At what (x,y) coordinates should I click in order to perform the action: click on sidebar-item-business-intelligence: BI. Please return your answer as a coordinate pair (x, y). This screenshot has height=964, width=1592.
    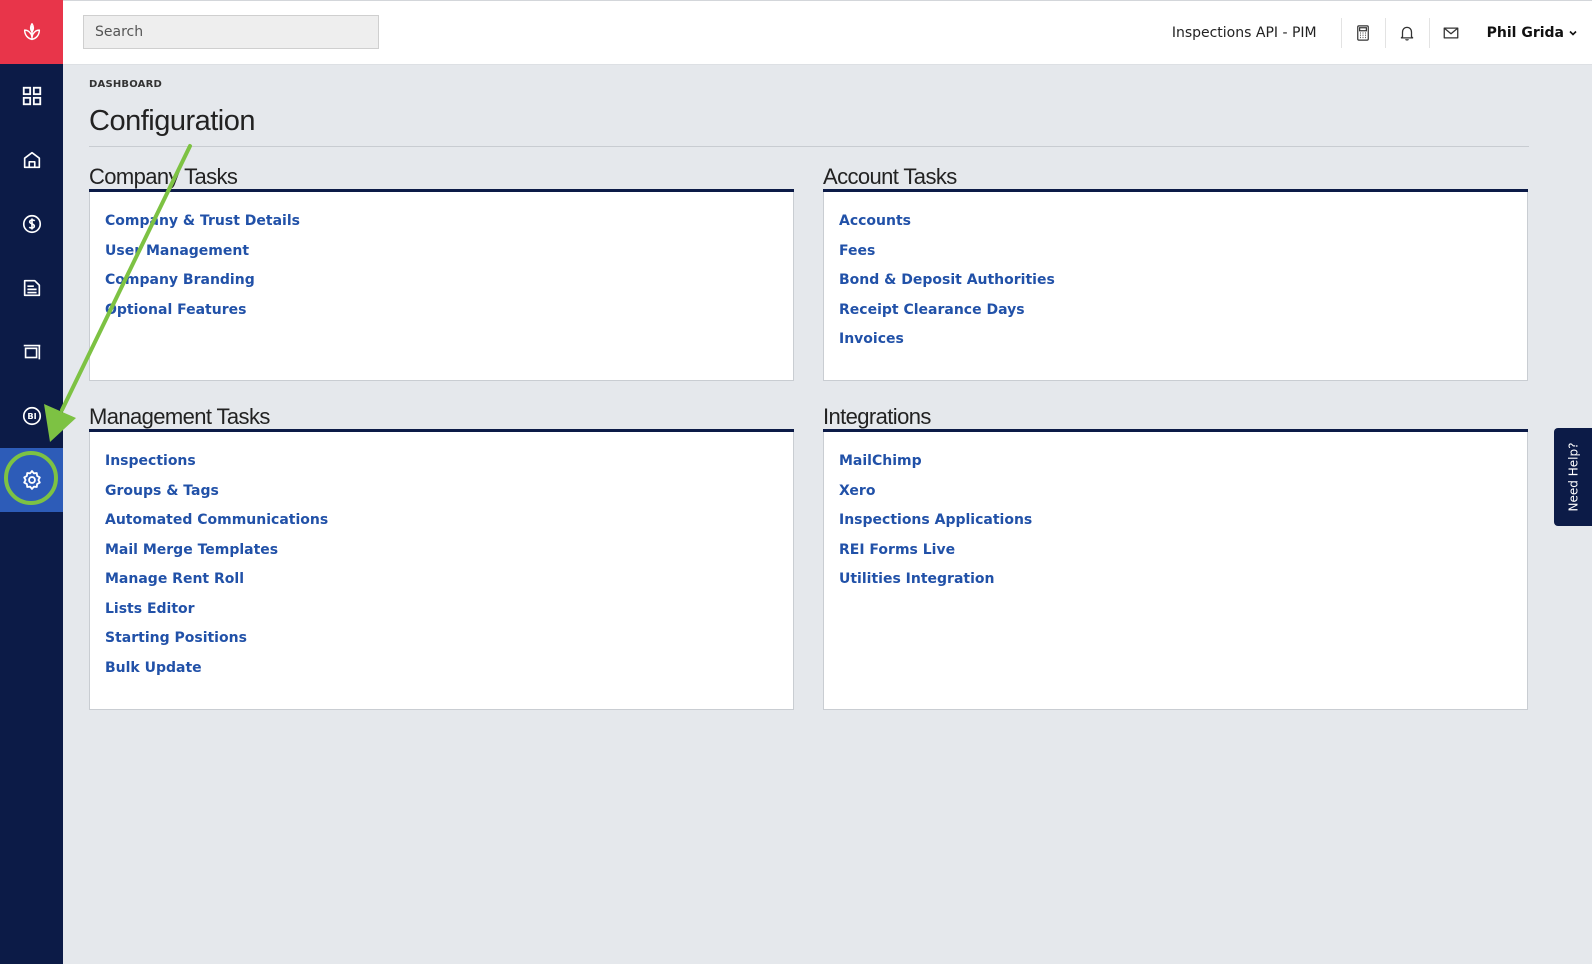
    Looking at the image, I should click on (31, 416).